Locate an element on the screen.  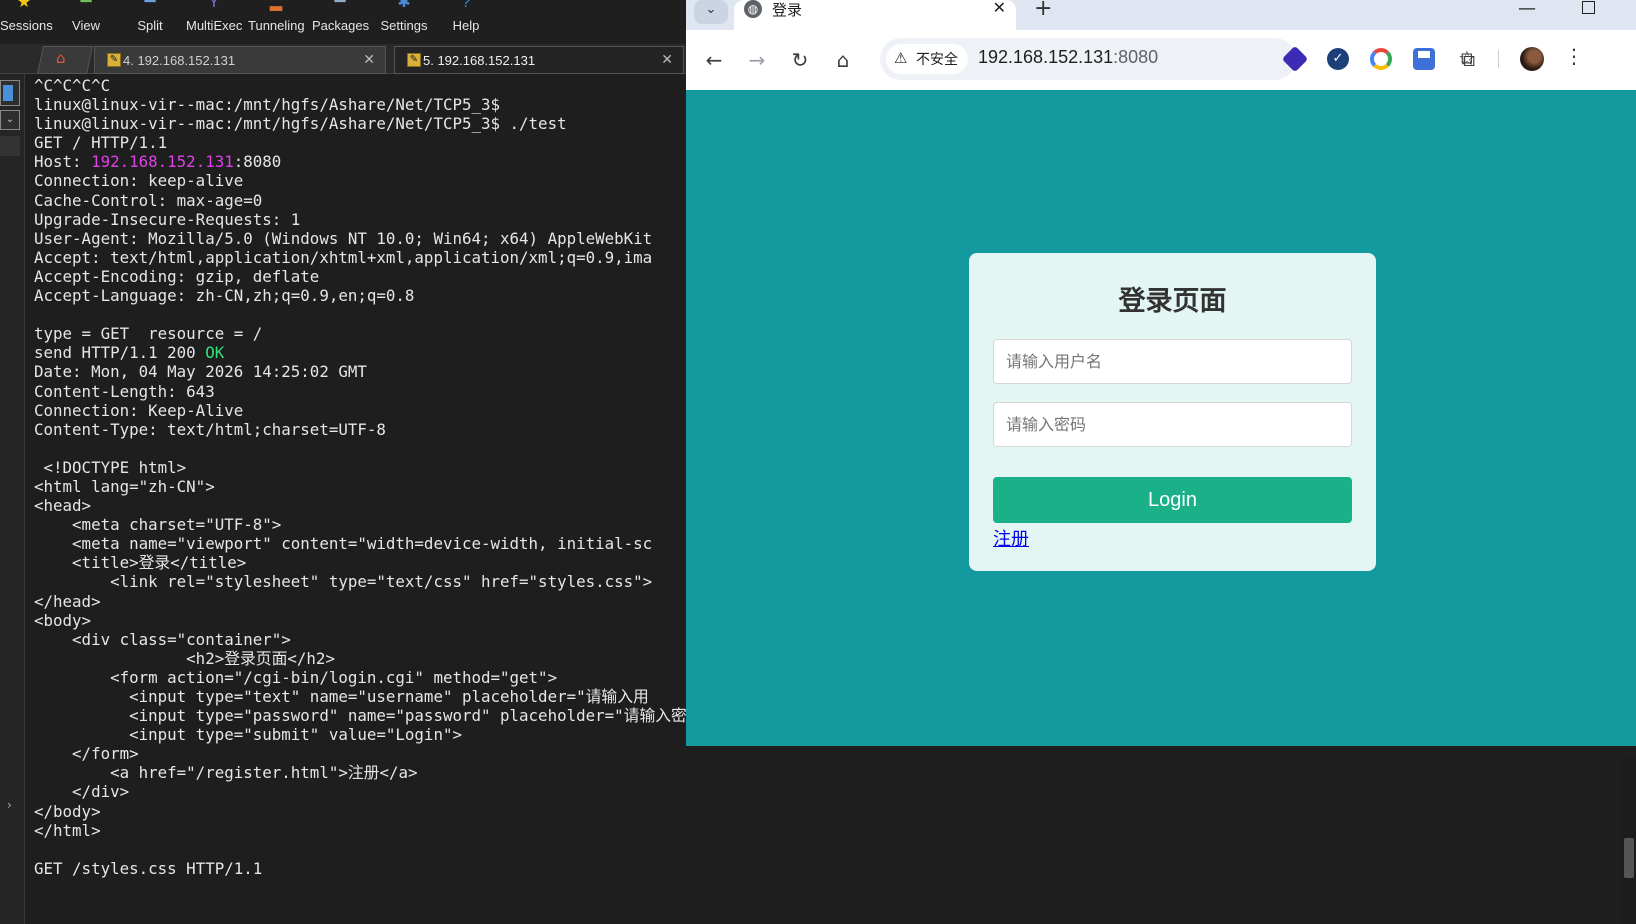
url-text: 192.168.152.131:8080 is located at coordinates (1068, 57).